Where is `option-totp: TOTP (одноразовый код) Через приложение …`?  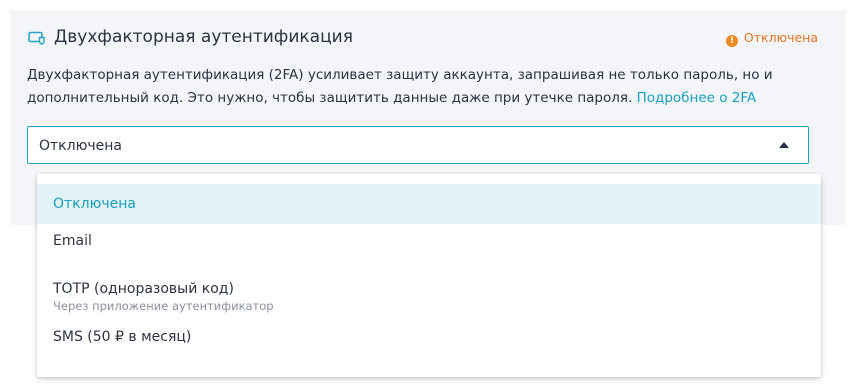 option-totp: TOTP (одноразовый код) Через приложение … is located at coordinates (429, 300).